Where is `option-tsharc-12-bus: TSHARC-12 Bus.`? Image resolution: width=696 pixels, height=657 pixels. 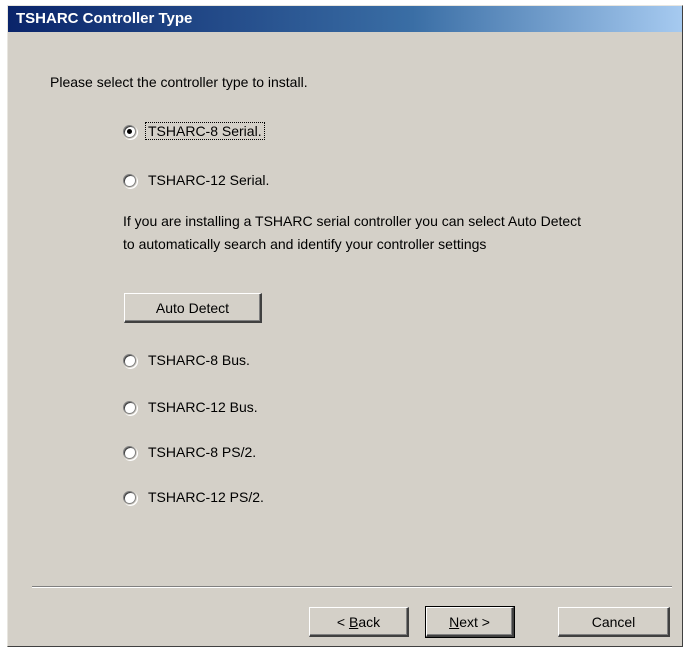
option-tsharc-12-bus: TSHARC-12 Bus. is located at coordinates (191, 407).